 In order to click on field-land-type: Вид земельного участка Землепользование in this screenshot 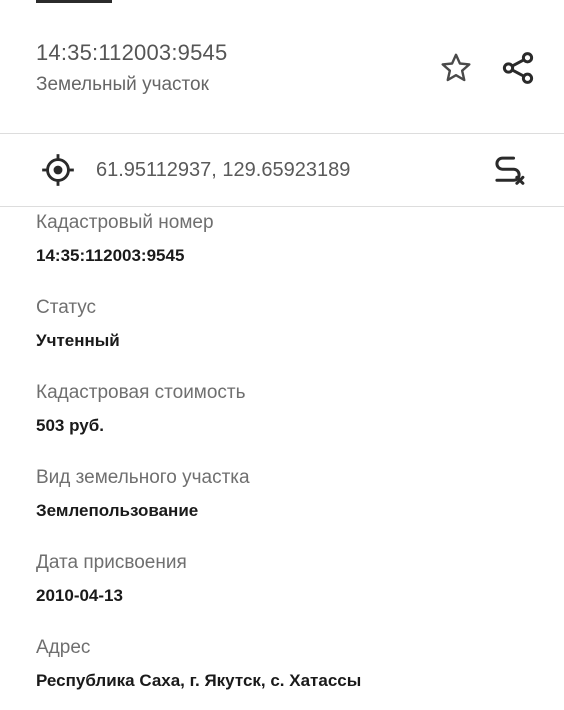, I will do `click(286, 494)`.